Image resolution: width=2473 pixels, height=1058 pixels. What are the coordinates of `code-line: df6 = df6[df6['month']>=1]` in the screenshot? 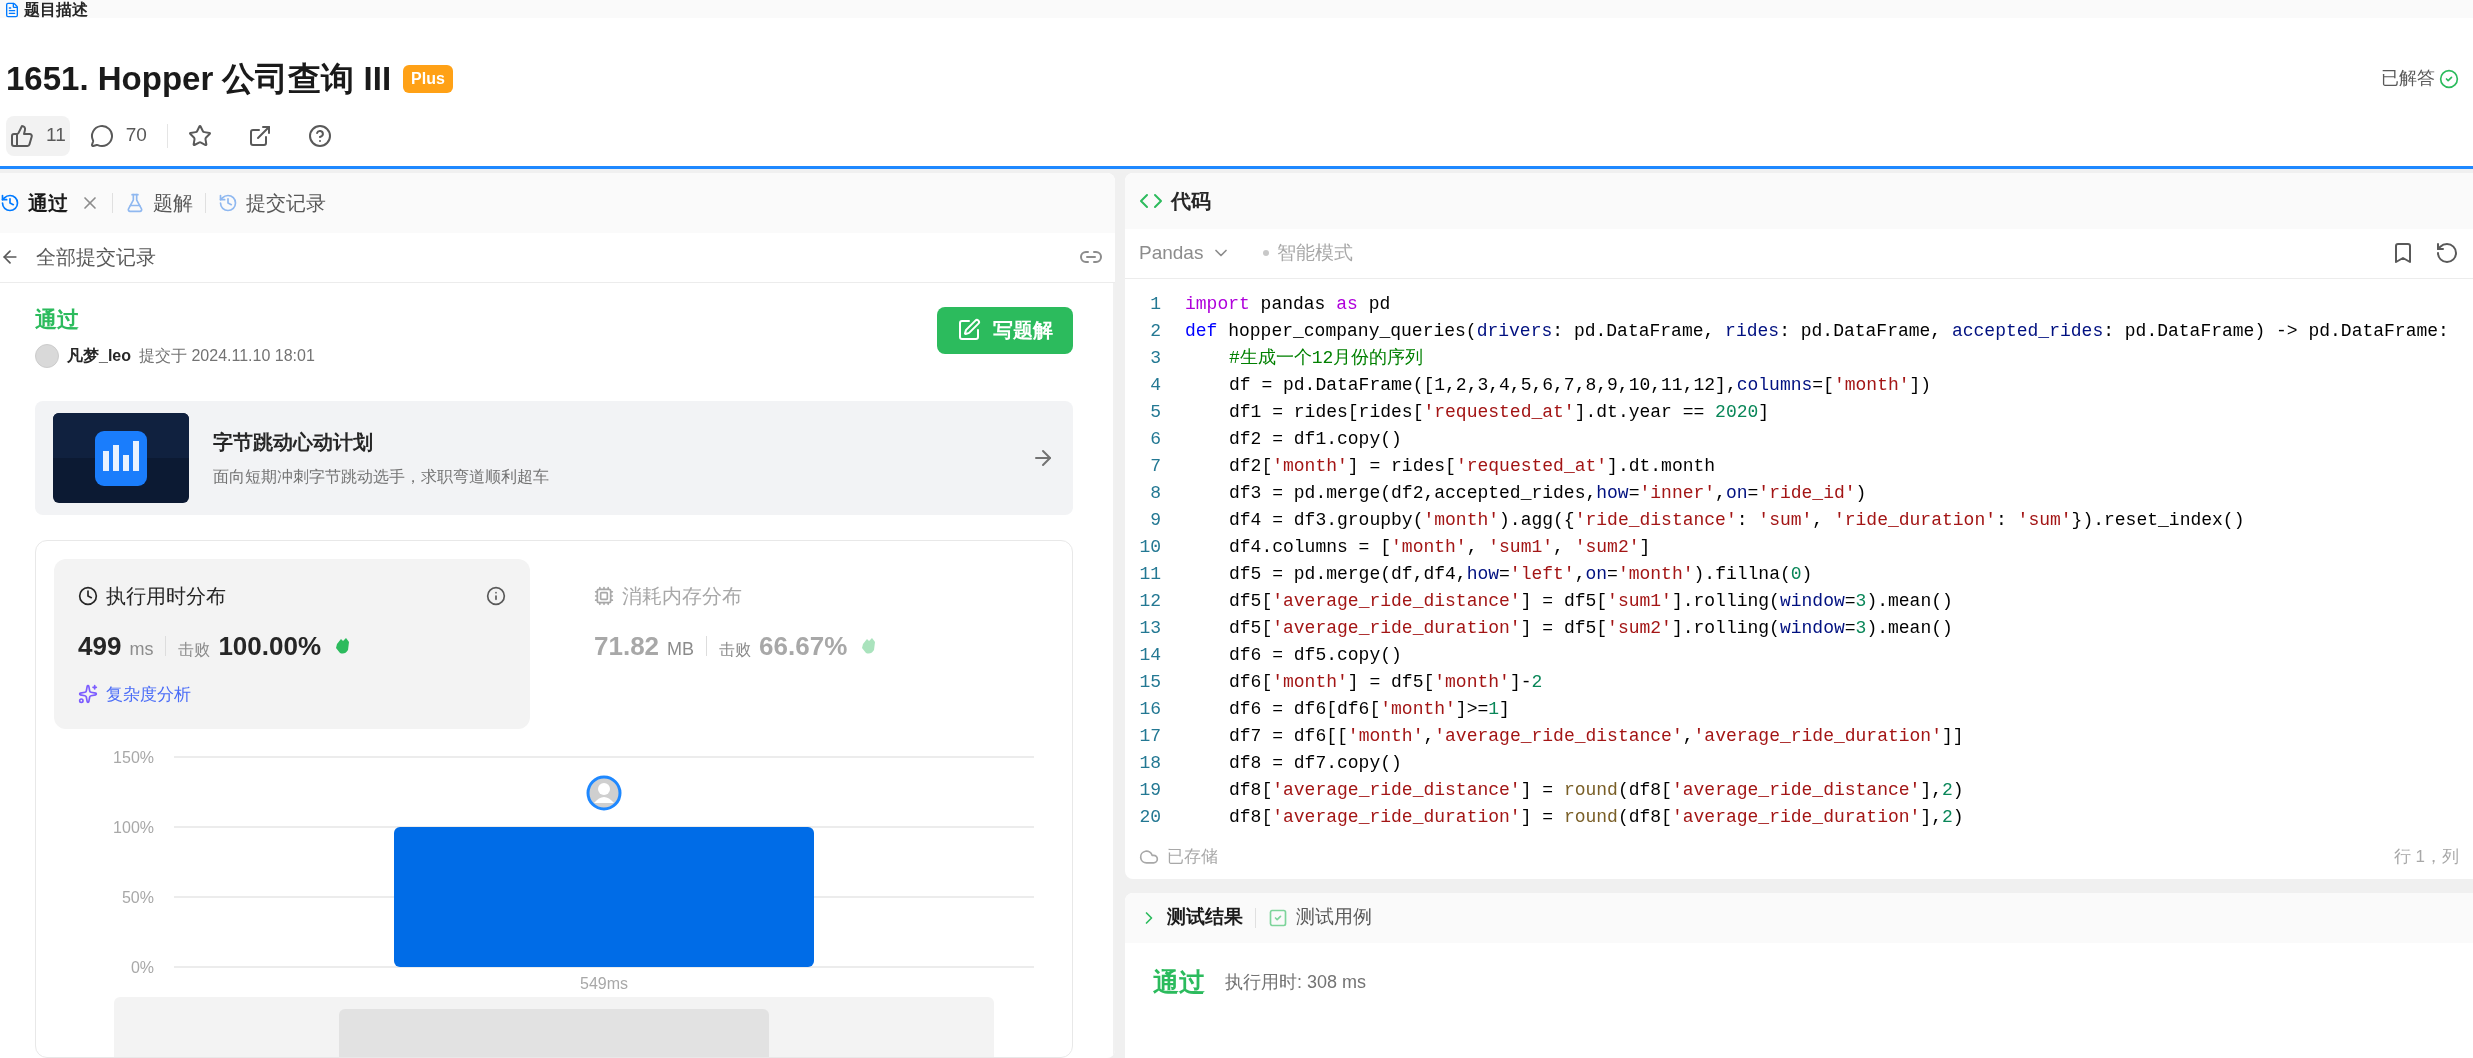 It's located at (1369, 708).